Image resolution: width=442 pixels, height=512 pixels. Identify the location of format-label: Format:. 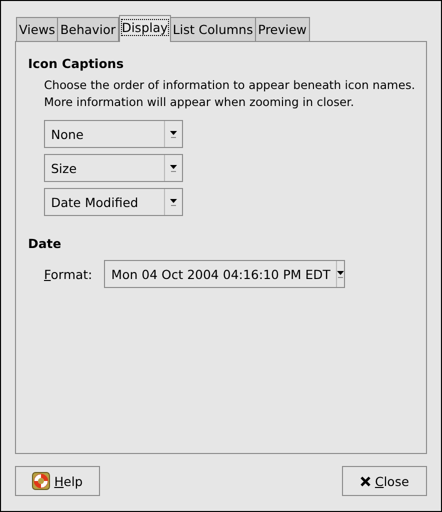
(68, 274).